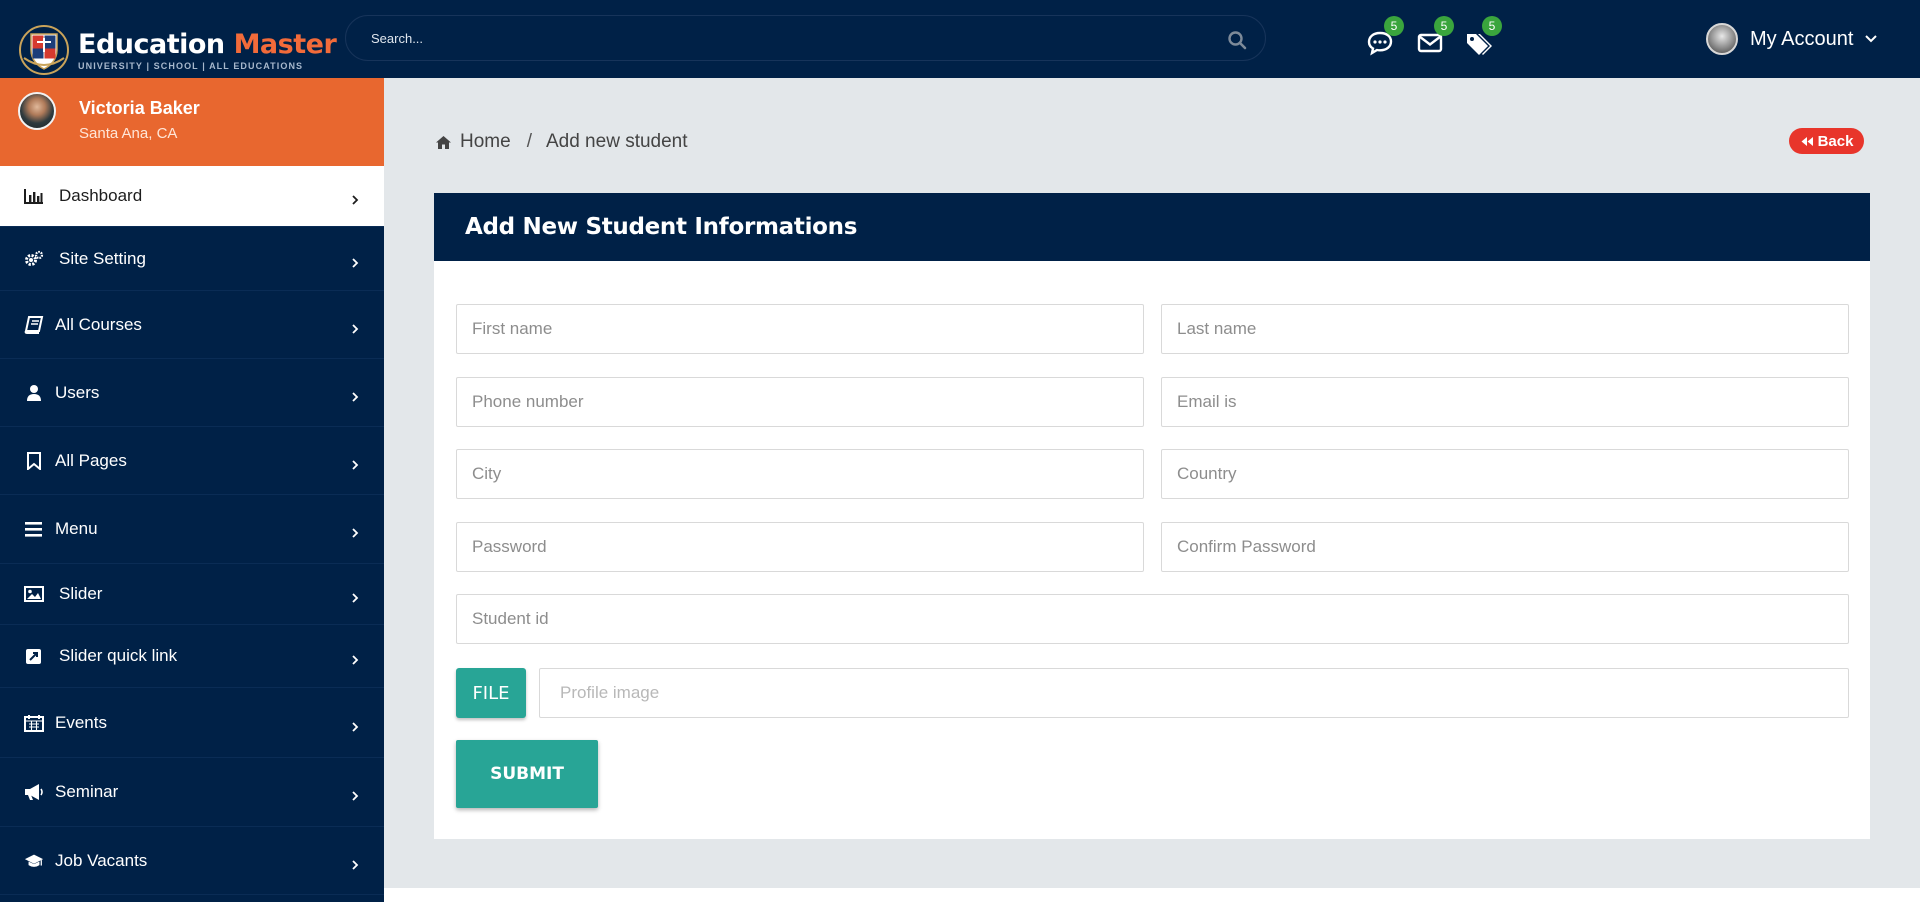 Image resolution: width=1920 pixels, height=902 pixels. I want to click on phone-input, so click(800, 402).